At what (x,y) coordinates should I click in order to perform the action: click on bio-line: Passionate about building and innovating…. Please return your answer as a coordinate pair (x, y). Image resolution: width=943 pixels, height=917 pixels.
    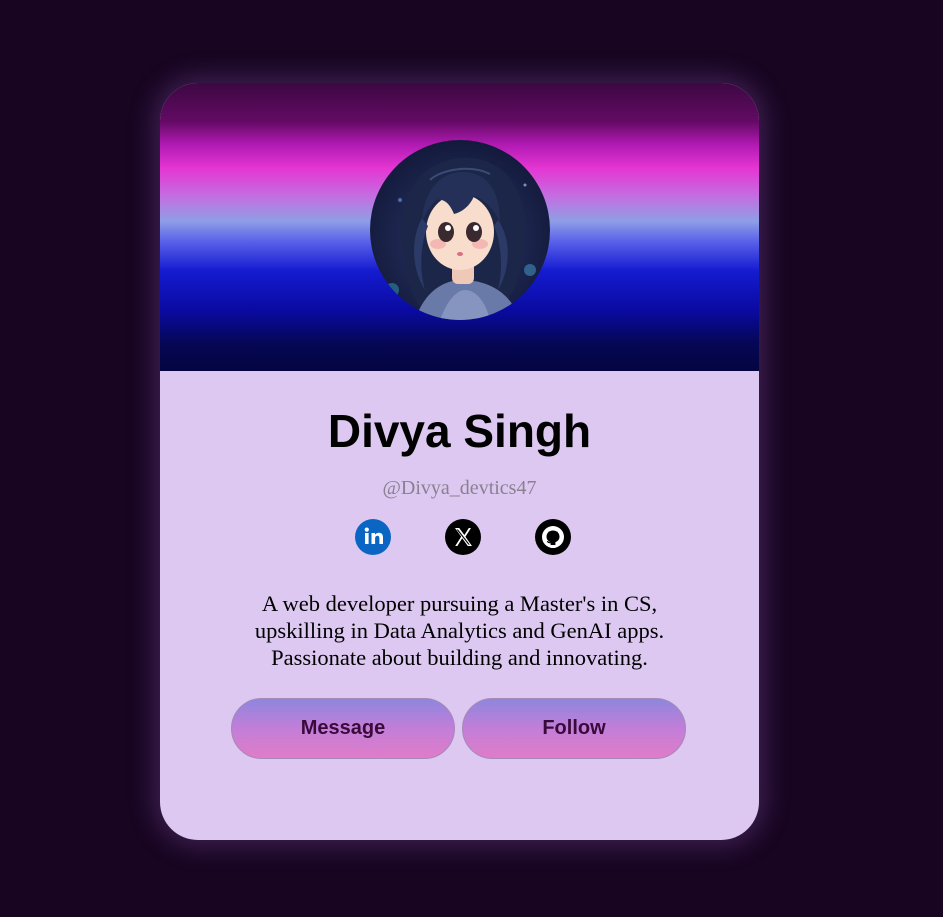
    Looking at the image, I should click on (459, 657).